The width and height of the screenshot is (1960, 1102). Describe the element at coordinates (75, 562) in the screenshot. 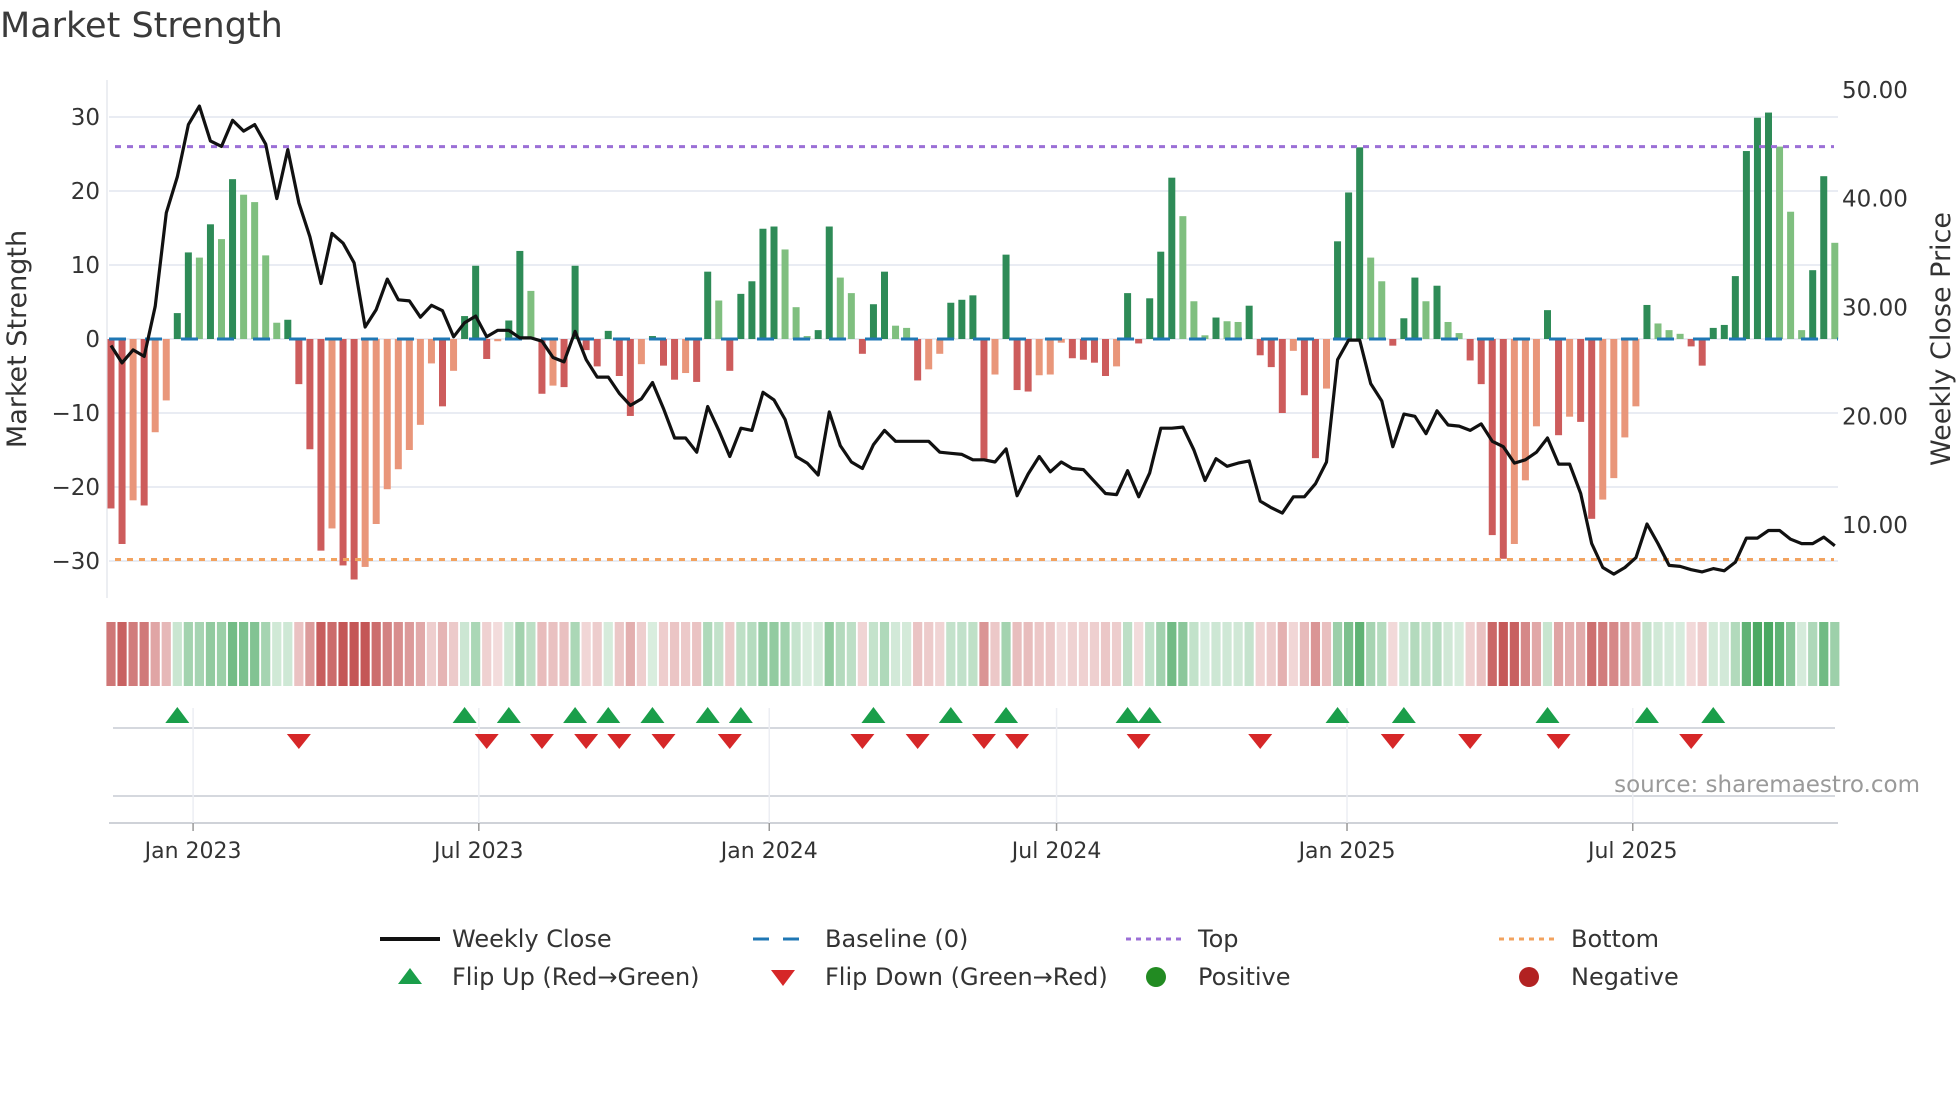

I see `y-tick-label: −30` at that location.